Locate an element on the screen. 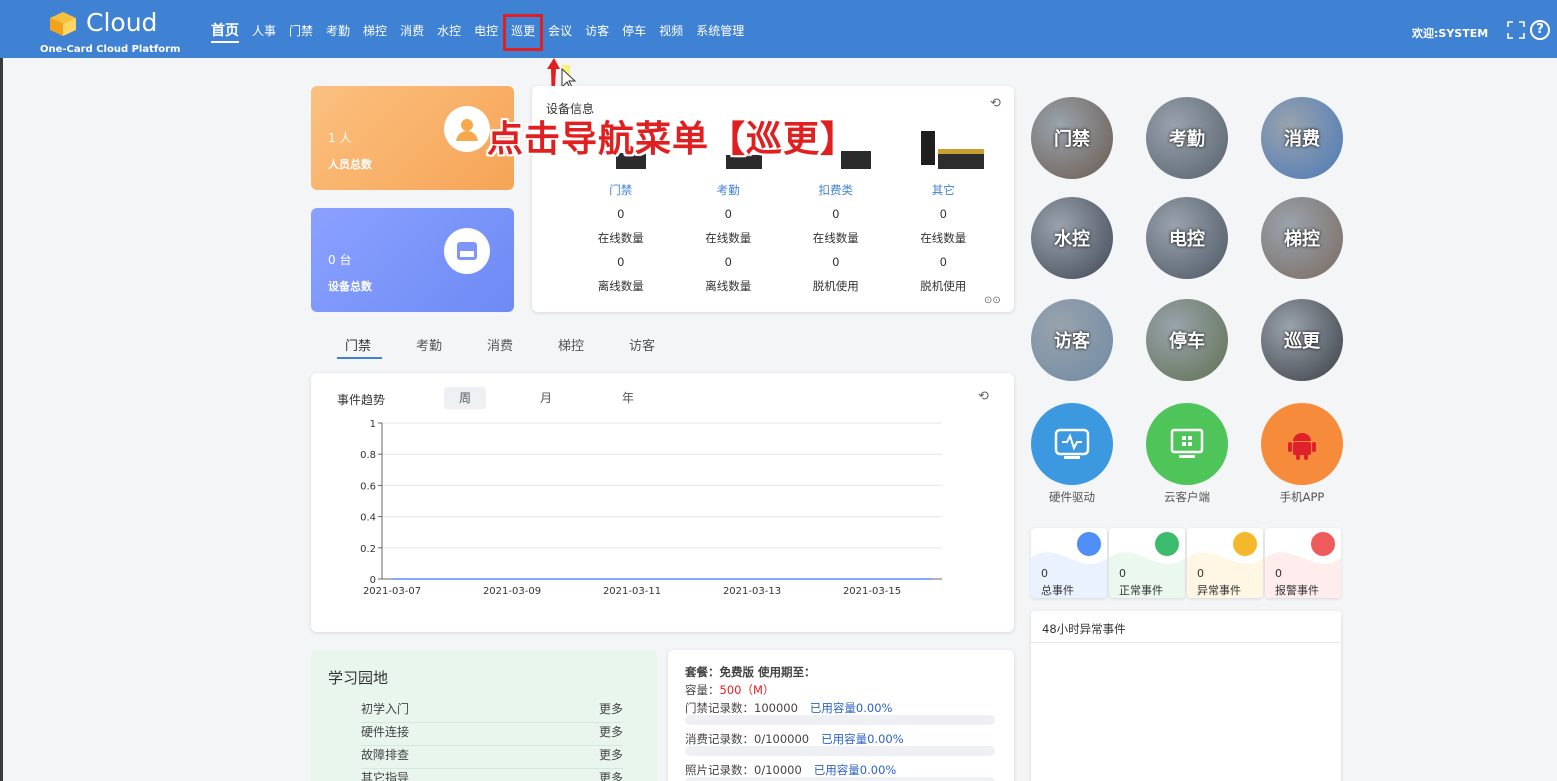 The width and height of the screenshot is (1557, 781). x-tick-label: 2021-03-13 is located at coordinates (752, 591).